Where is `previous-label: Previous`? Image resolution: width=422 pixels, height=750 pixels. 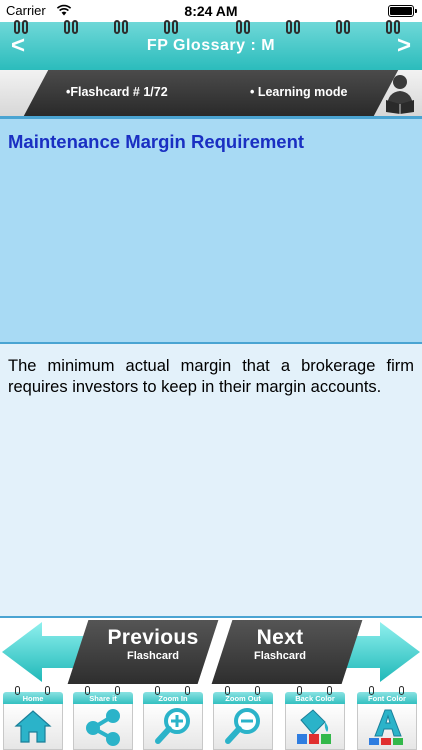
previous-label: Previous is located at coordinates (153, 637).